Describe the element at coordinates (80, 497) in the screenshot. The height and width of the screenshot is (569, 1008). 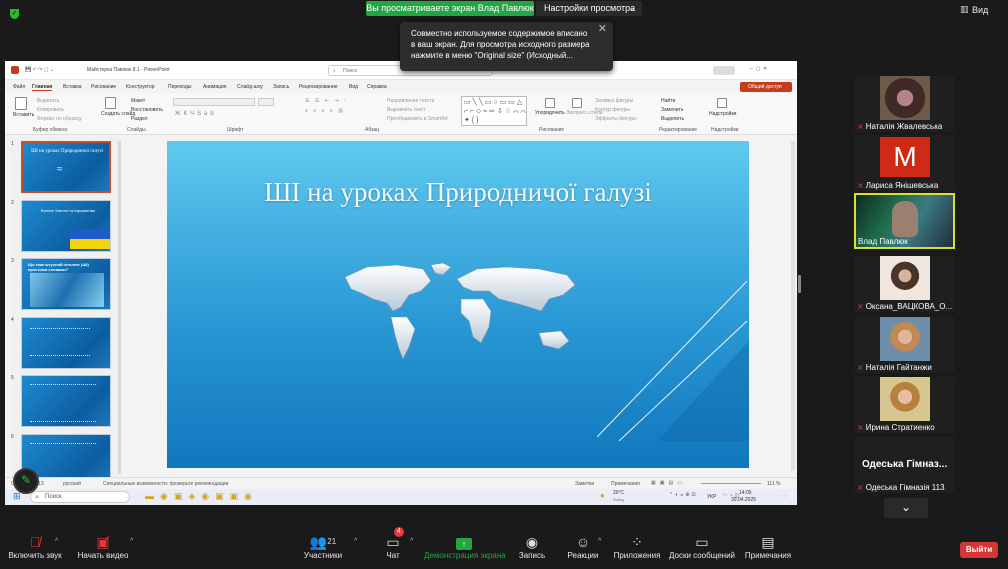
I see `taskbar-search: ⌕ Поиск` at that location.